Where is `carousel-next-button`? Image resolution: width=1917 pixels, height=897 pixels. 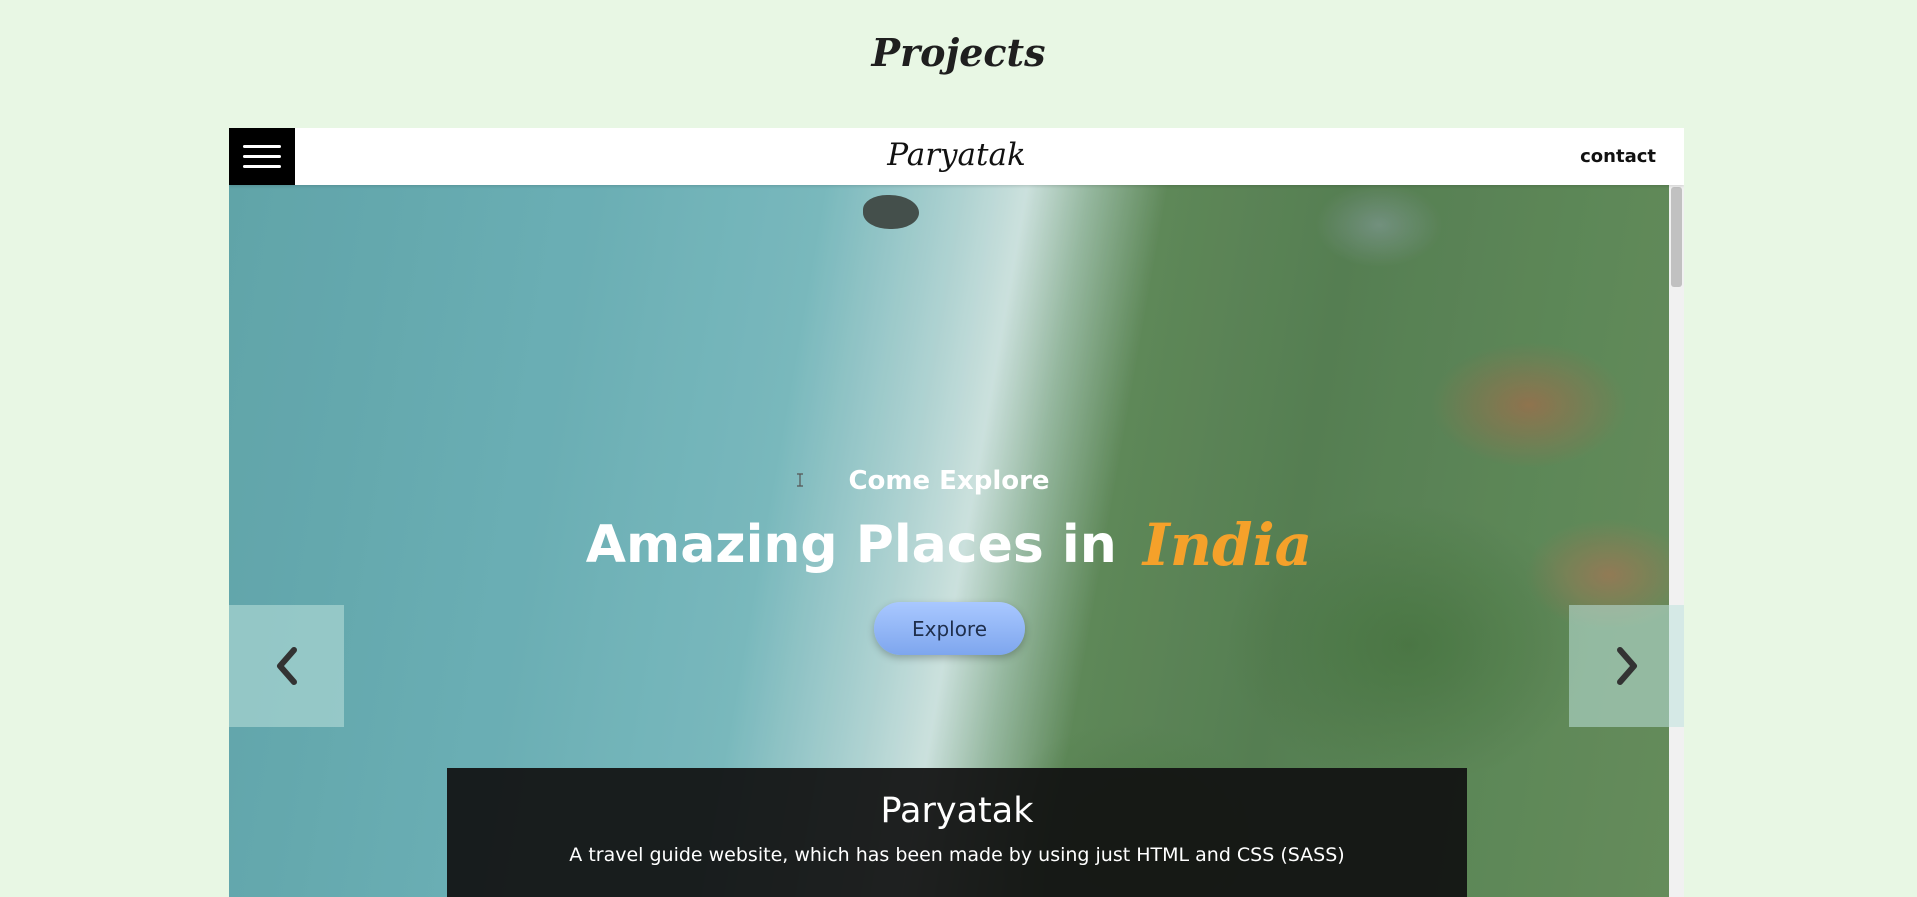 carousel-next-button is located at coordinates (1626, 666).